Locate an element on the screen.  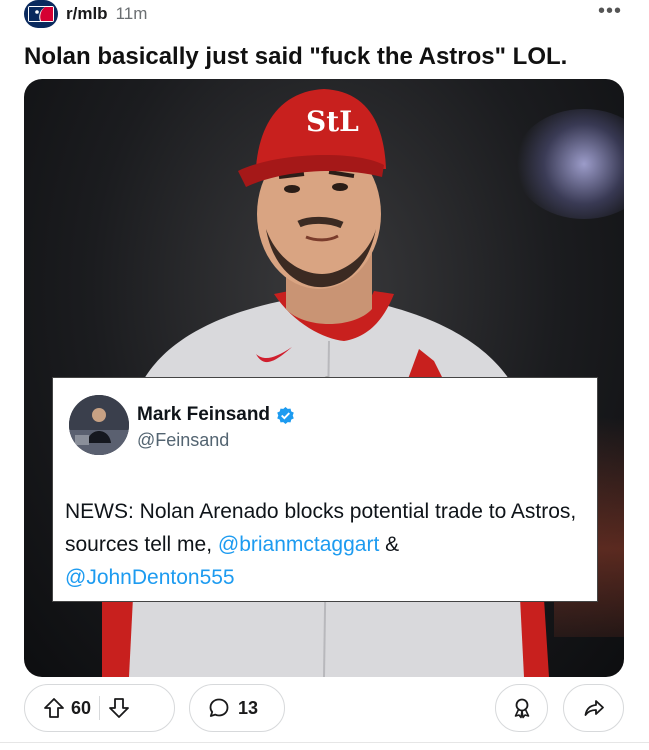
comment-count: 13 is located at coordinates (248, 707).